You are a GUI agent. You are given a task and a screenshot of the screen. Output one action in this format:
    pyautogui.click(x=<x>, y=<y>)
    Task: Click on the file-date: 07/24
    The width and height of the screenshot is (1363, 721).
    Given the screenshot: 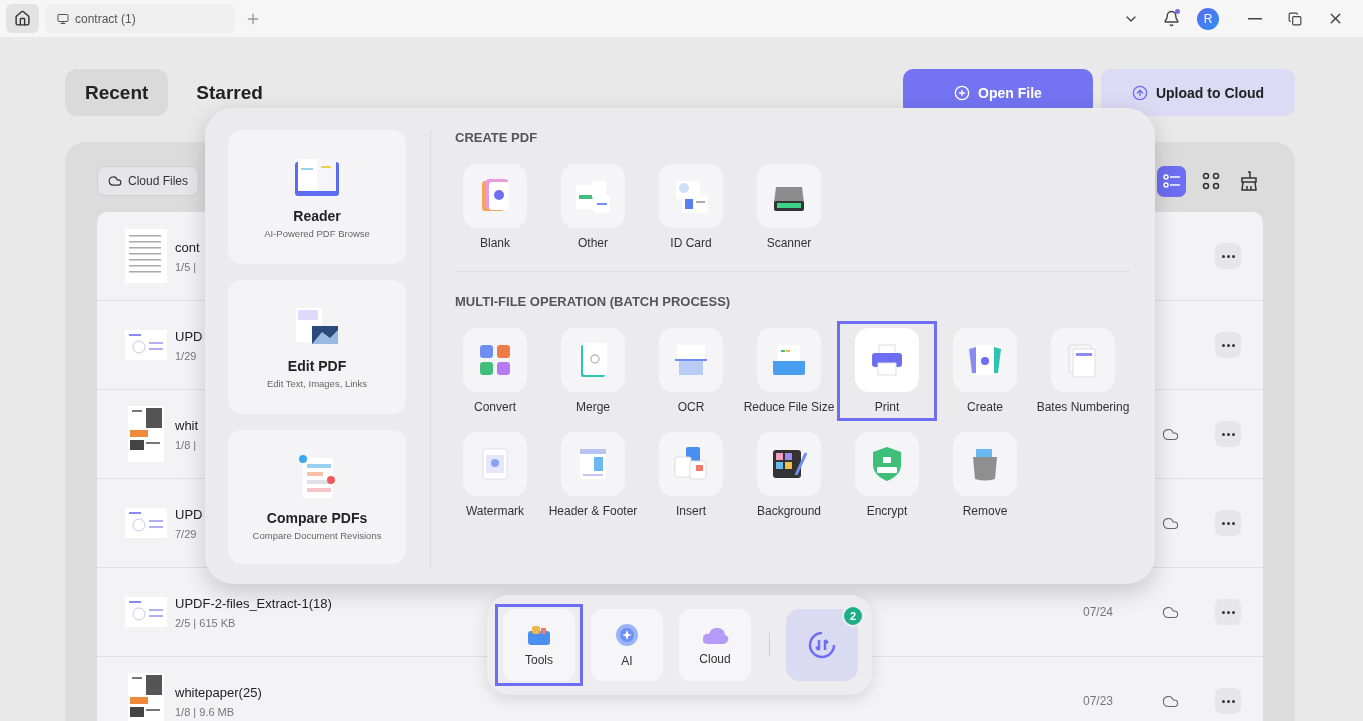 What is the action you would take?
    pyautogui.click(x=1098, y=612)
    